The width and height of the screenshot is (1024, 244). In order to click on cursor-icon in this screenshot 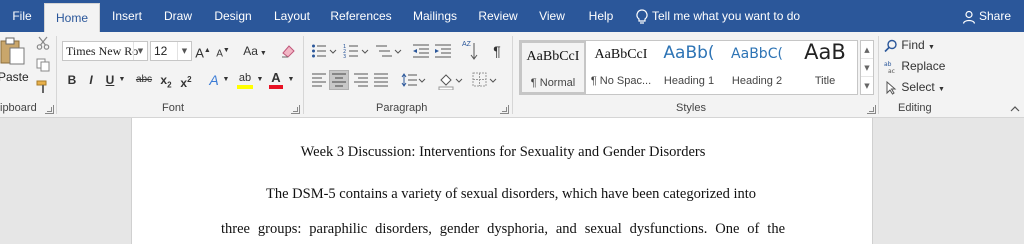, I will do `click(891, 87)`.